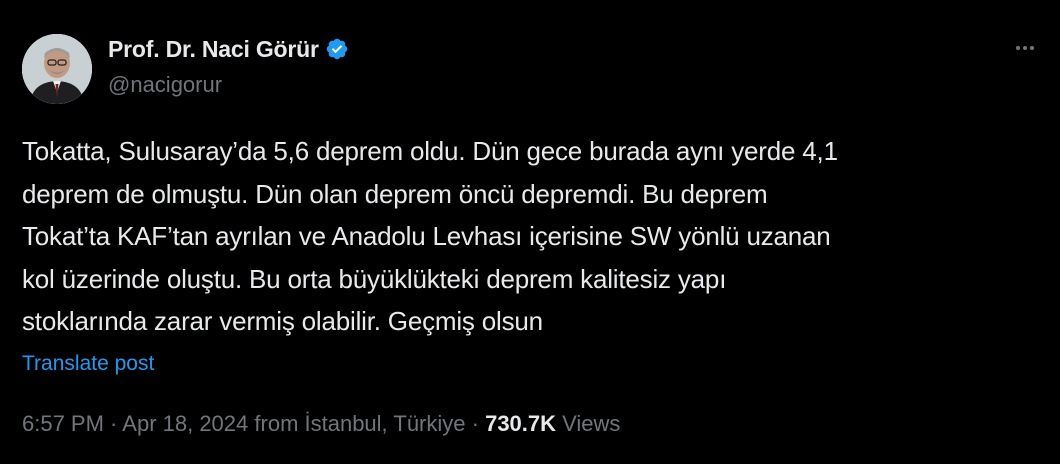 This screenshot has height=464, width=1060. I want to click on verified-badge-icon, so click(337, 49).